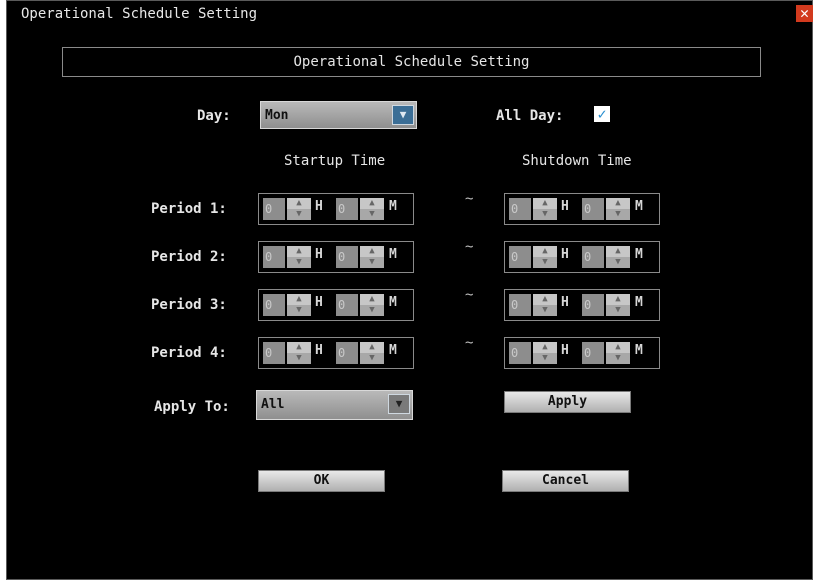  Describe the element at coordinates (139, 14) in the screenshot. I see `window-title: Operational Schedule Setting` at that location.